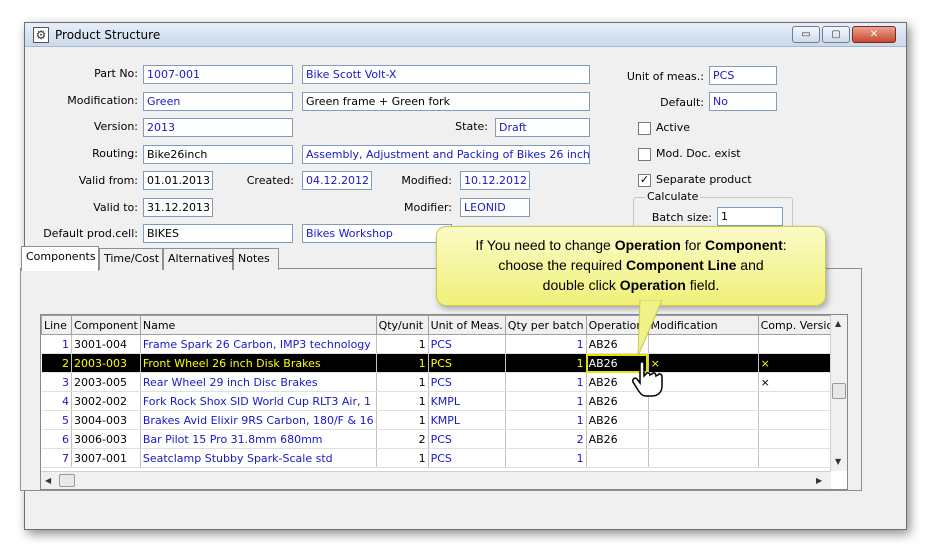  I want to click on part-name-field: Bike Scott Volt-X, so click(446, 74).